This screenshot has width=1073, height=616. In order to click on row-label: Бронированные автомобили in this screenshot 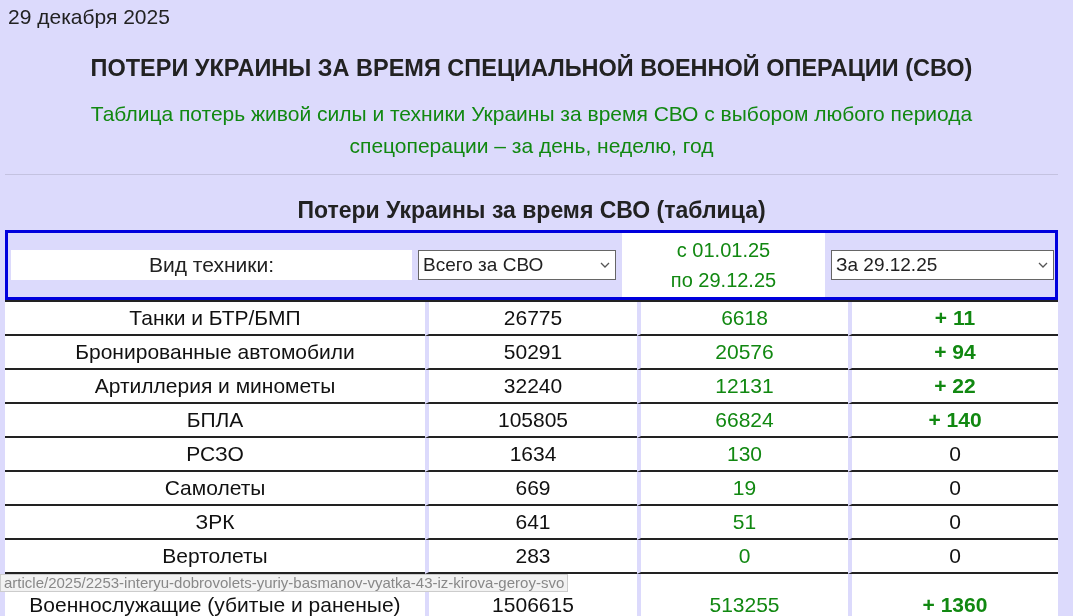, I will do `click(215, 352)`.